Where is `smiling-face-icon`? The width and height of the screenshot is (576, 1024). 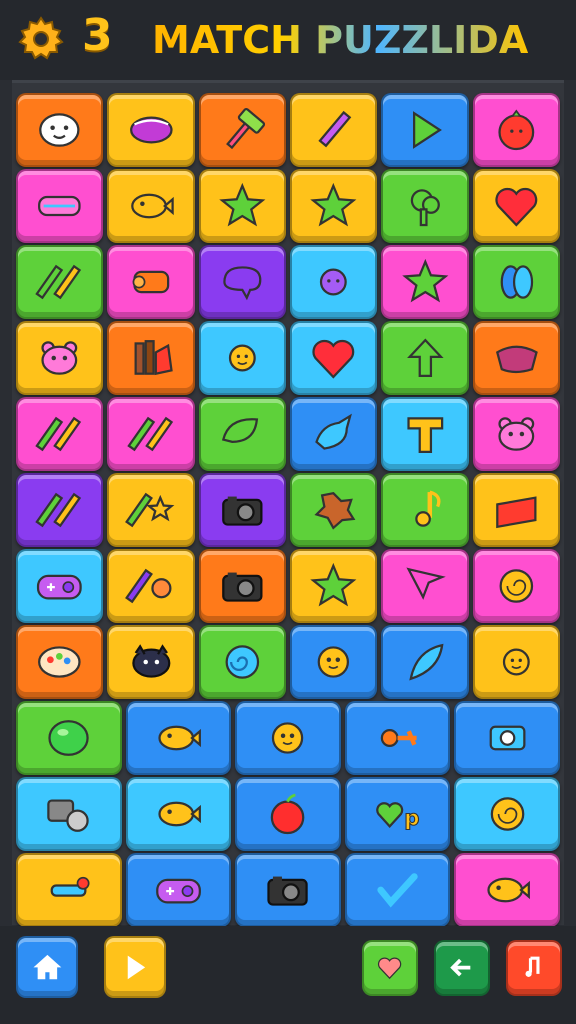
smiling-face-icon is located at coordinates (59, 130).